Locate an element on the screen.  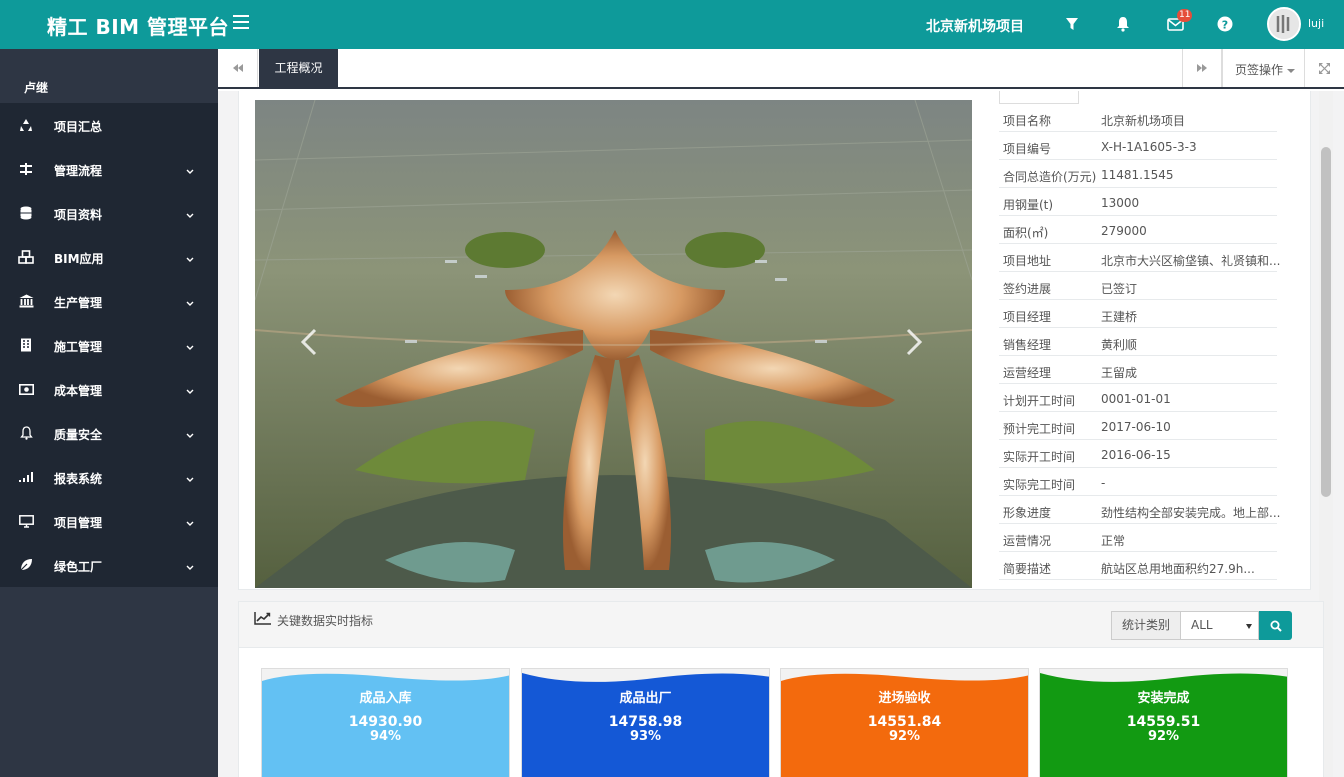
info-key: 销售经理 is located at coordinates (1027, 345).